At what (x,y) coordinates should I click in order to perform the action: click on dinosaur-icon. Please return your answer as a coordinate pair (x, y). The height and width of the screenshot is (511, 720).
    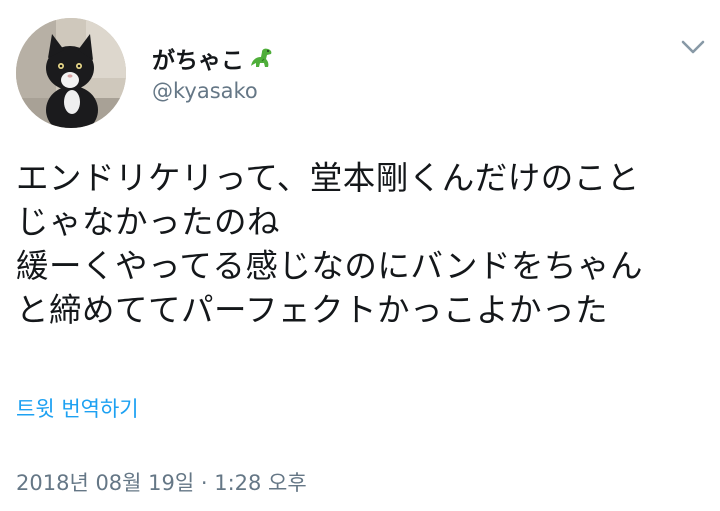
    Looking at the image, I should click on (261, 58).